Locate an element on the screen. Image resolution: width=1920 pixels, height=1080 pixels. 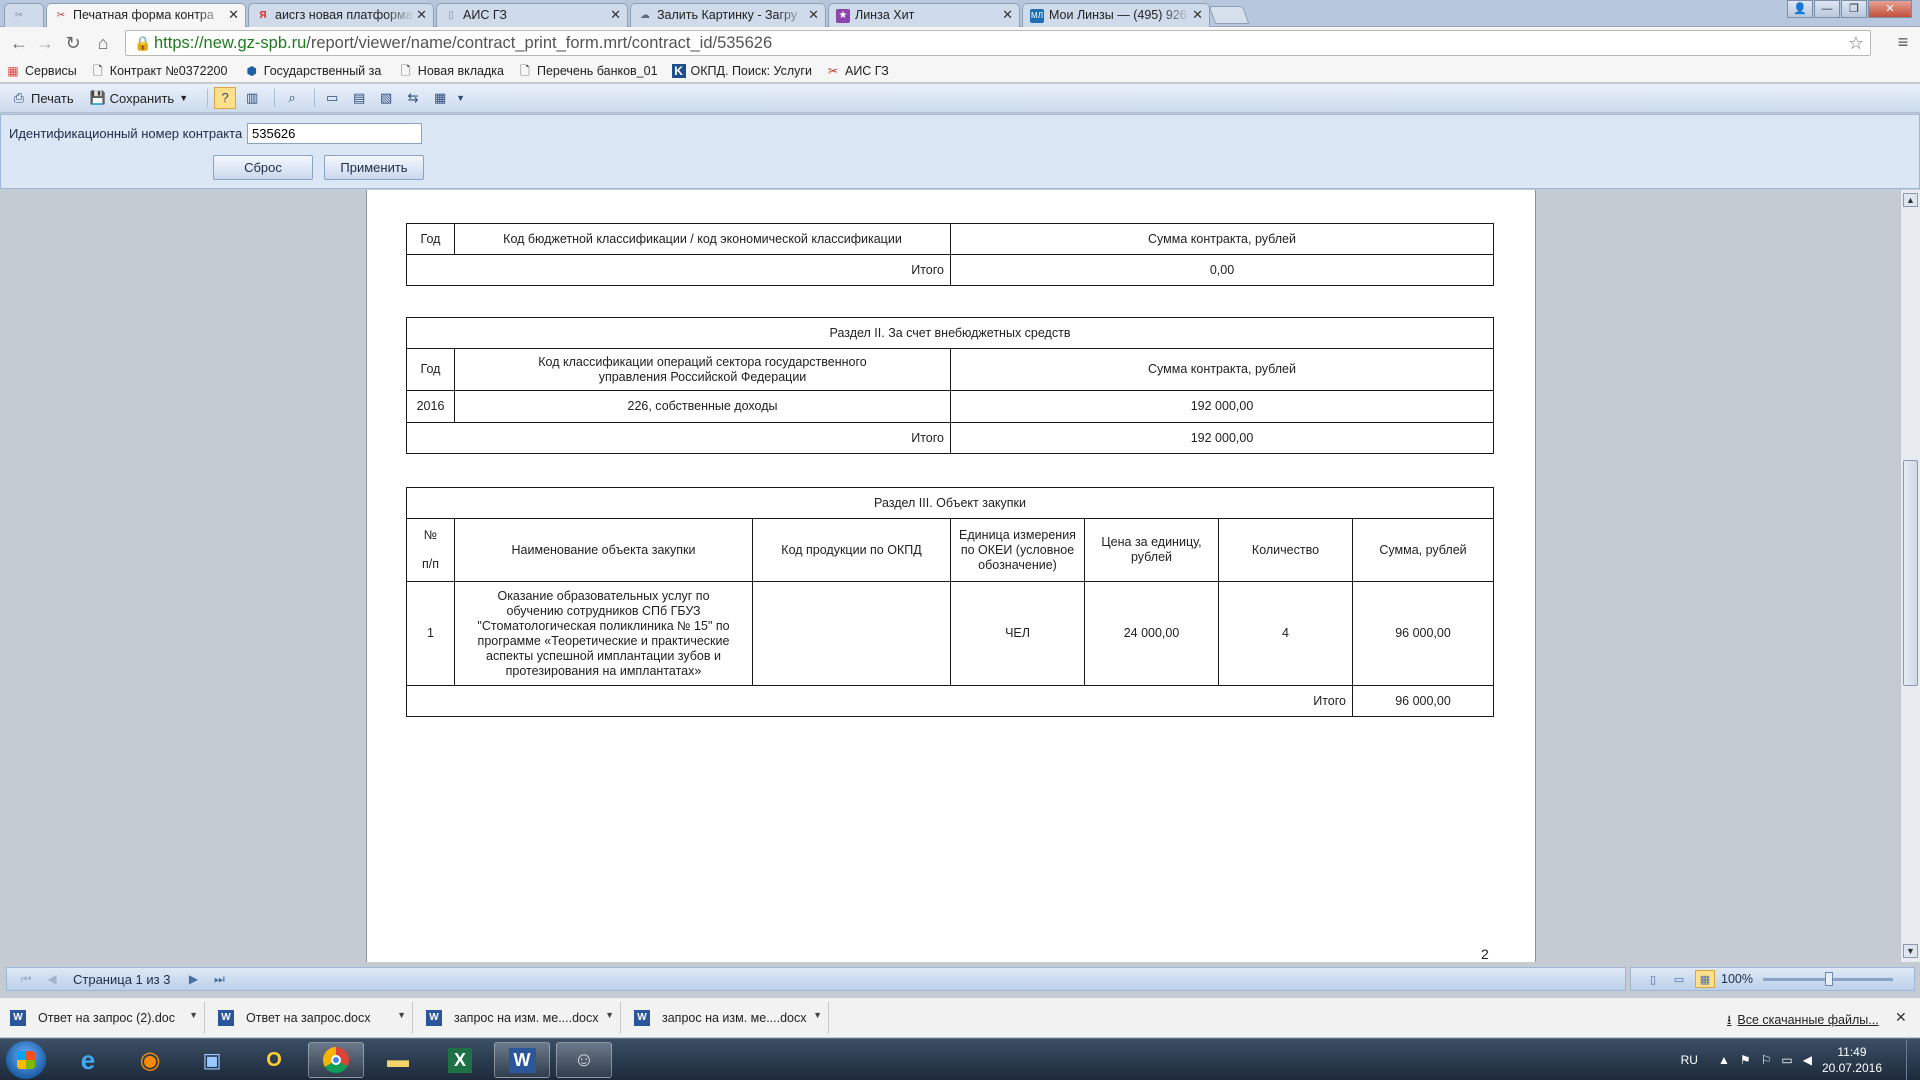
explorer-icon: ▬ is located at coordinates (398, 1060).